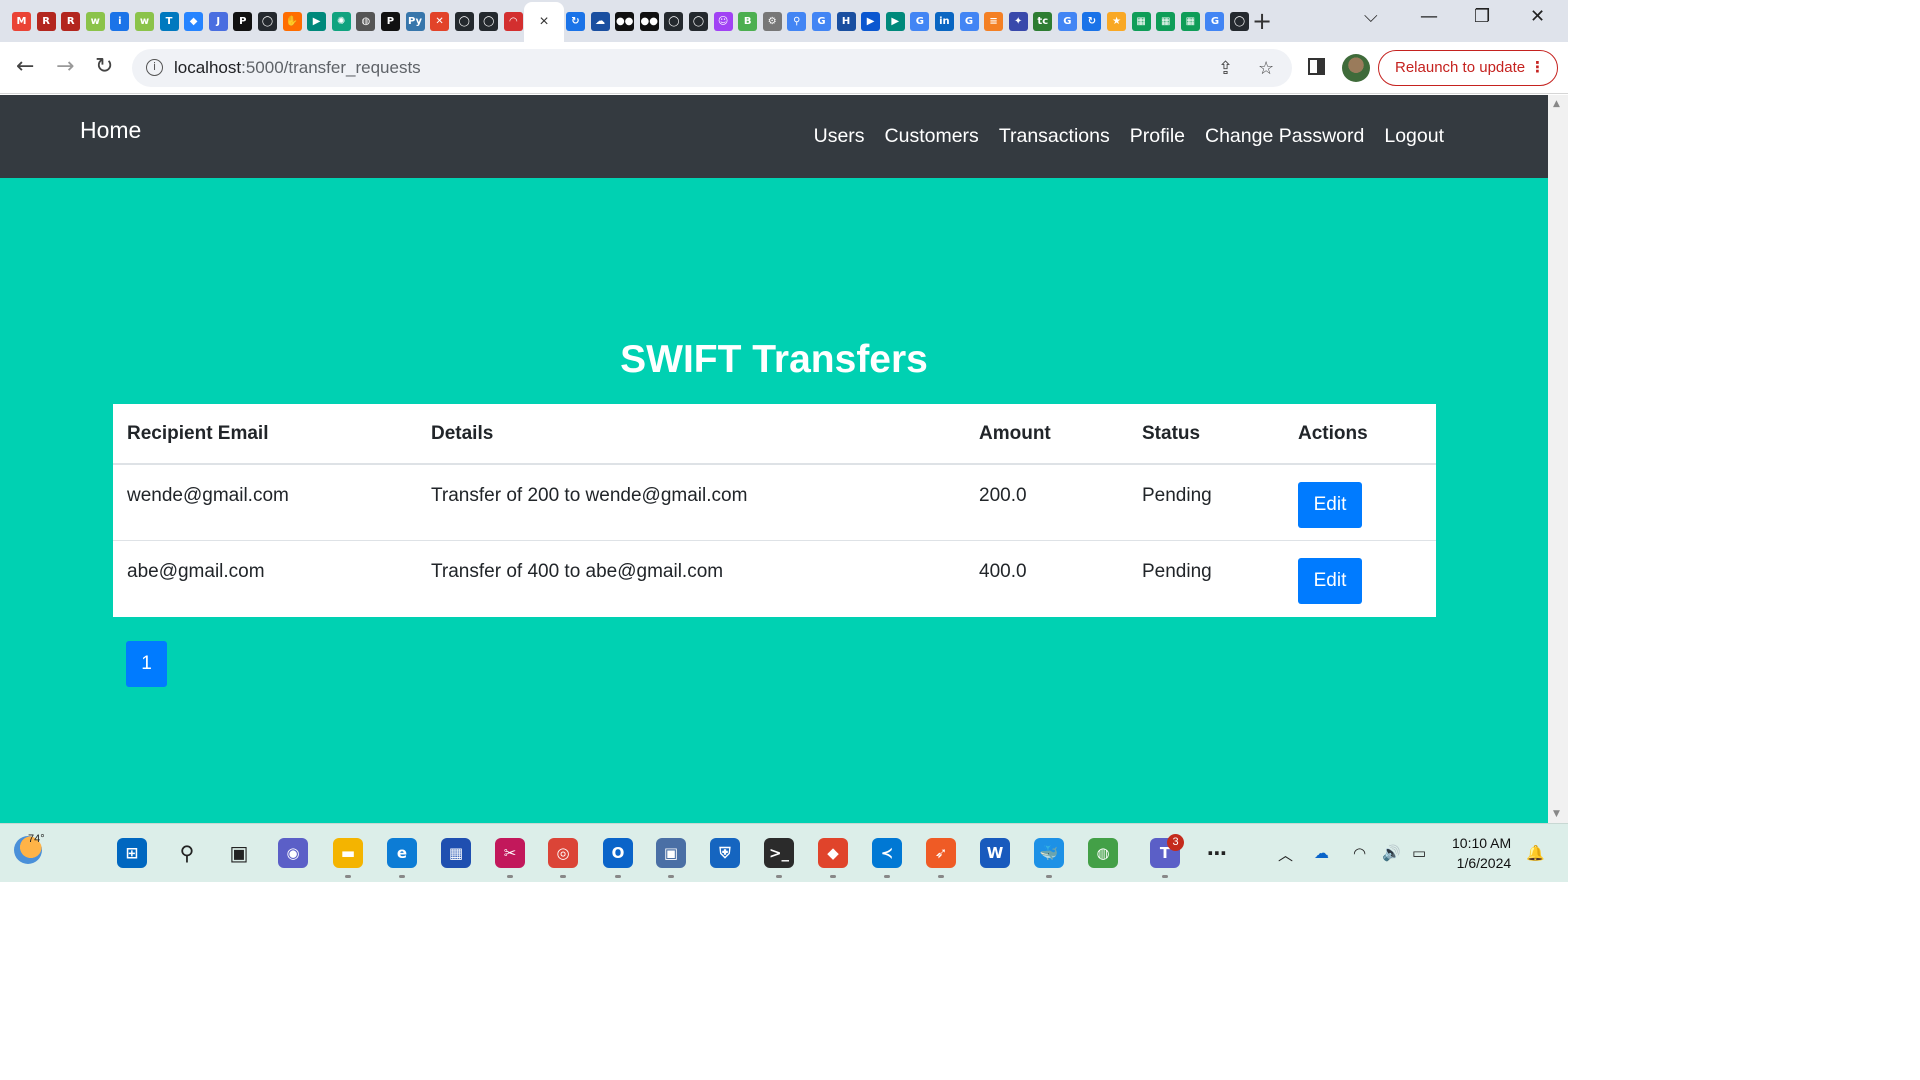 This screenshot has width=1920, height=1080. Describe the element at coordinates (797, 21) in the screenshot. I see `pin-favicon: ⚲` at that location.